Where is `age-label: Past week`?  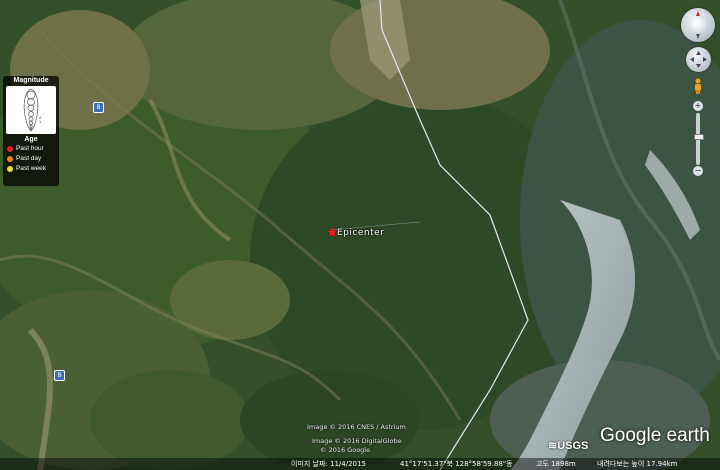
age-label: Past week is located at coordinates (31, 168).